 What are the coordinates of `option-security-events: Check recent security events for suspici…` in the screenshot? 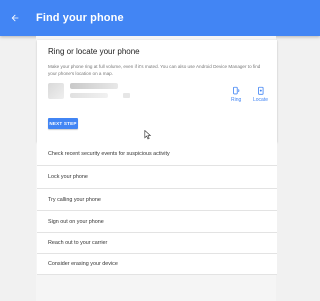 It's located at (157, 154).